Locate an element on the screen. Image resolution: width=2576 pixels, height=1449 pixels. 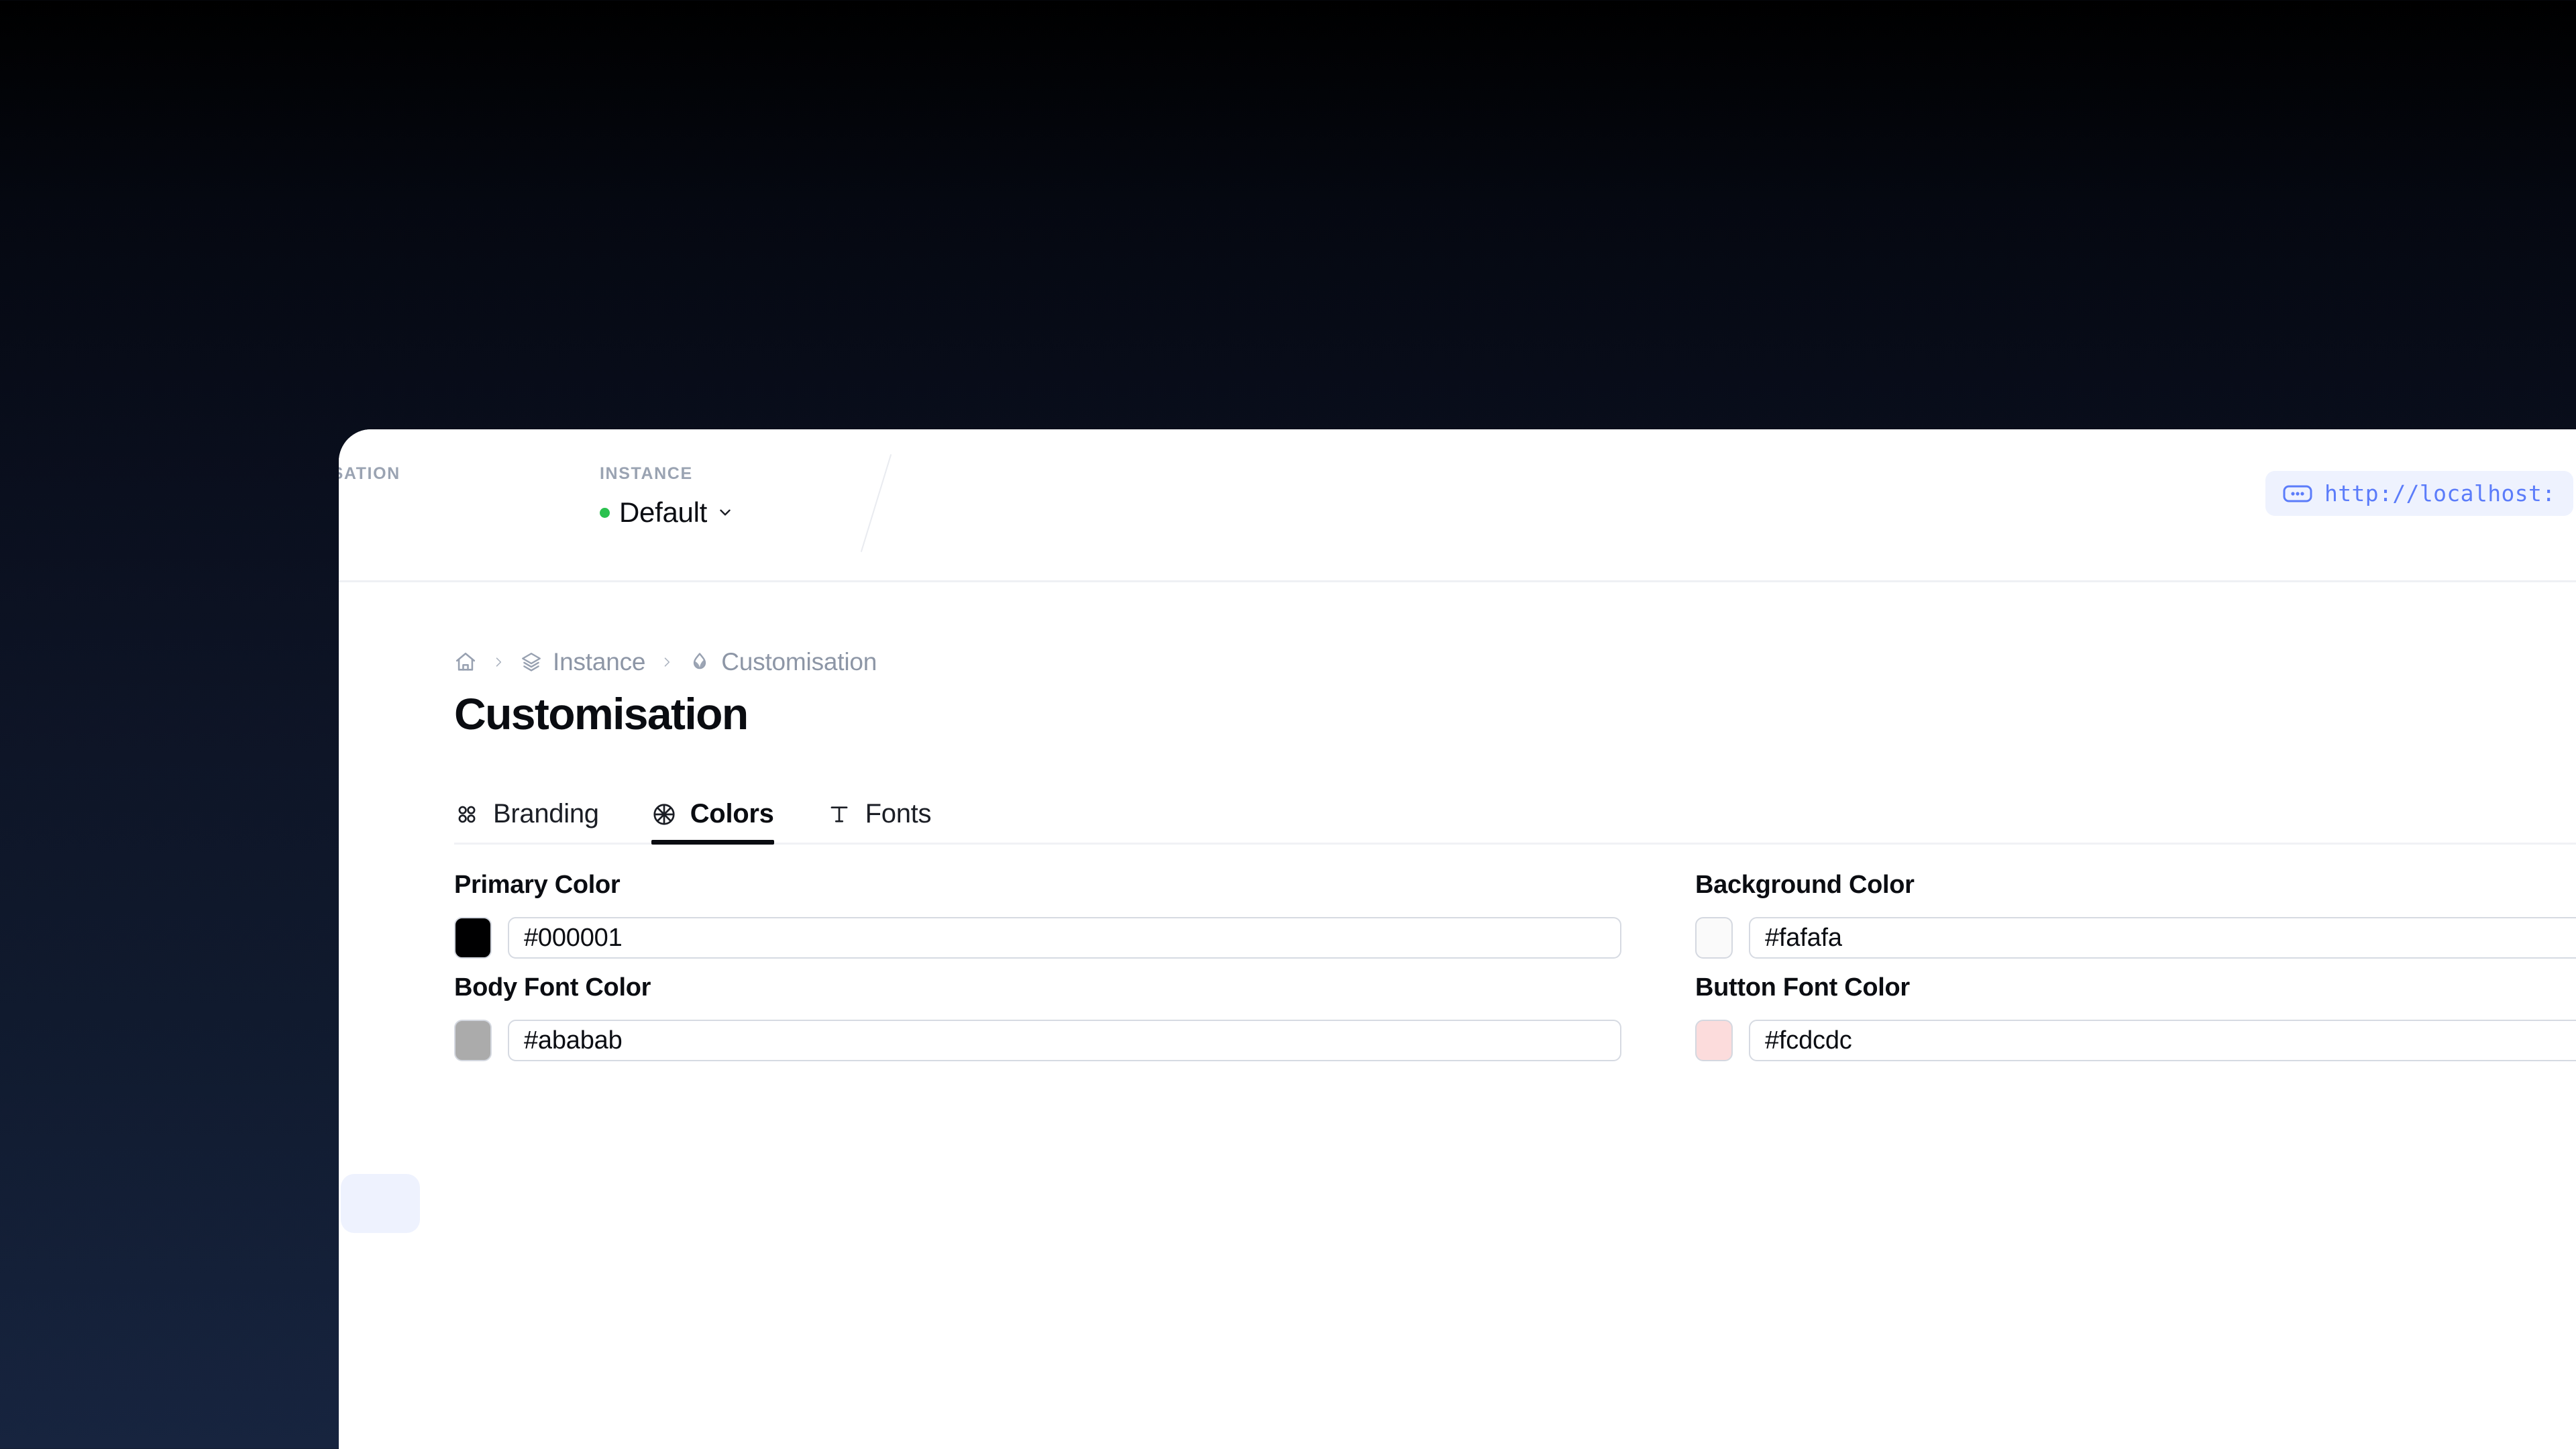
color-swatch-body-font-color is located at coordinates (473, 1040).